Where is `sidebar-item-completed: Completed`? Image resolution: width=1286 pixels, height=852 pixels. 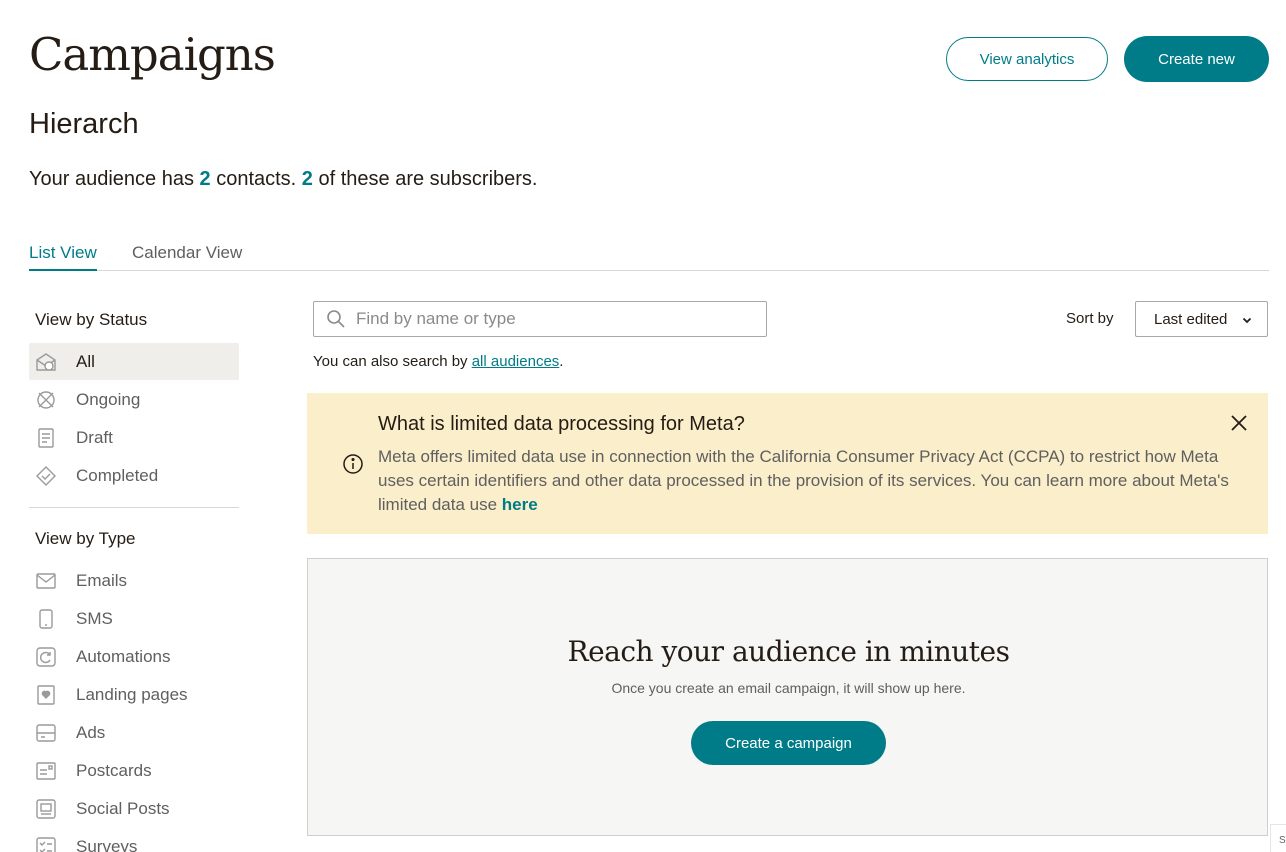
sidebar-item-completed: Completed is located at coordinates (134, 475).